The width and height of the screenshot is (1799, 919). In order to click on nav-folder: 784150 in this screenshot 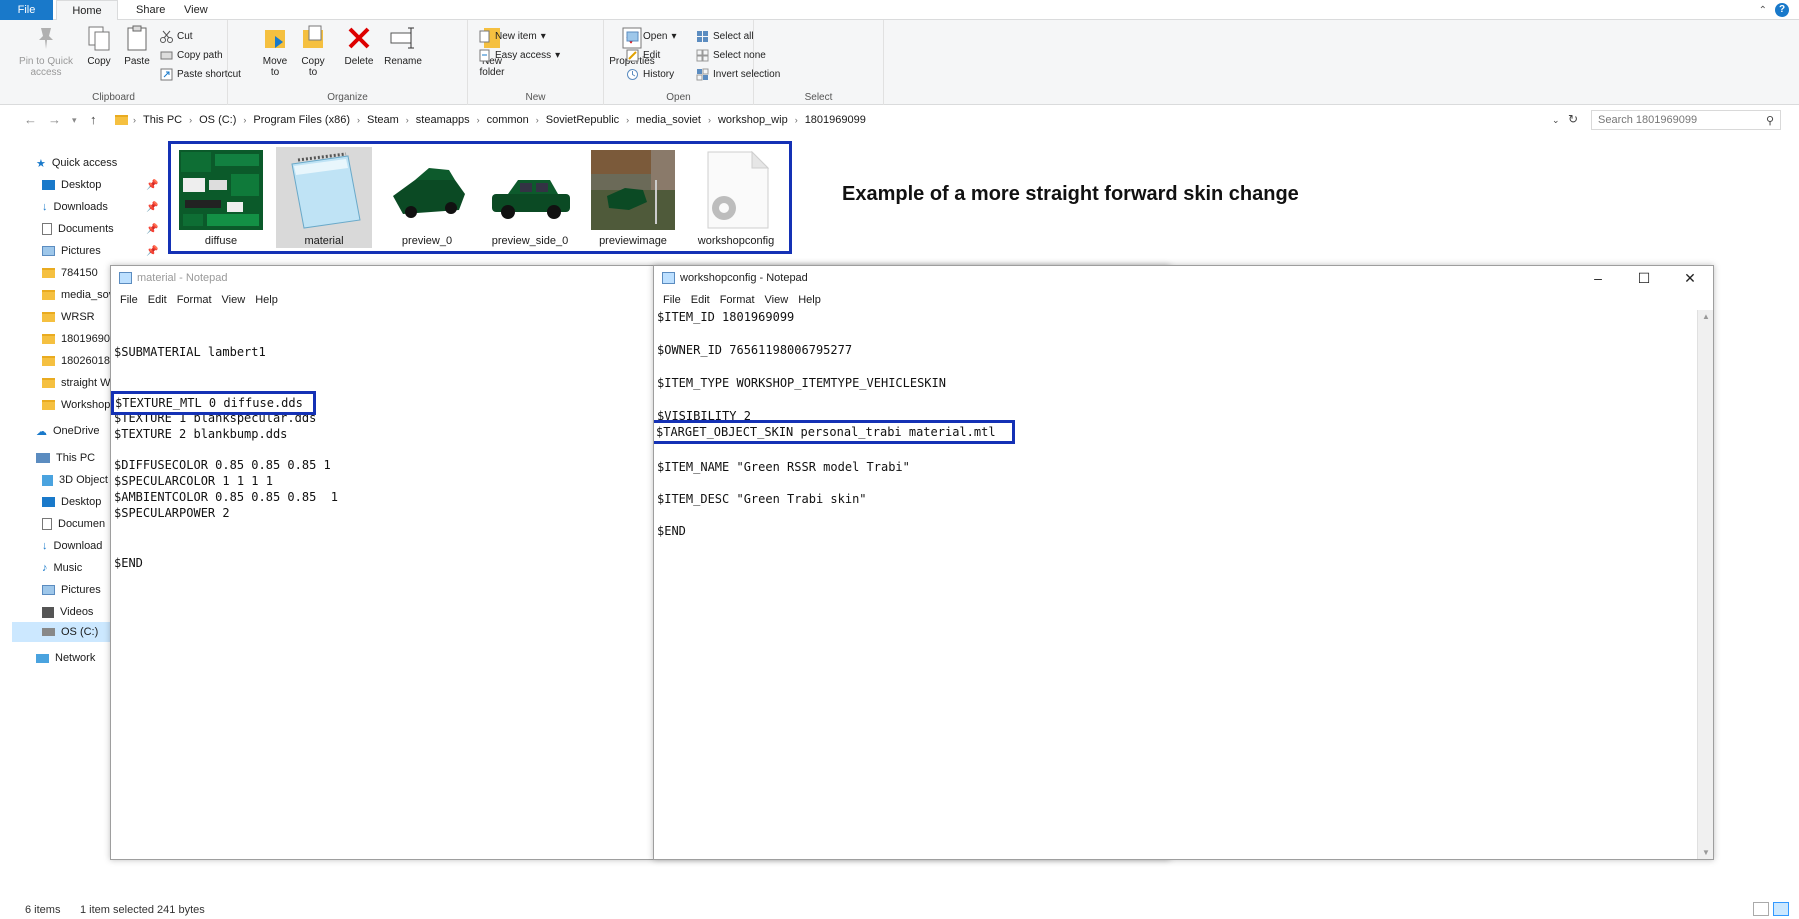, I will do `click(77, 273)`.